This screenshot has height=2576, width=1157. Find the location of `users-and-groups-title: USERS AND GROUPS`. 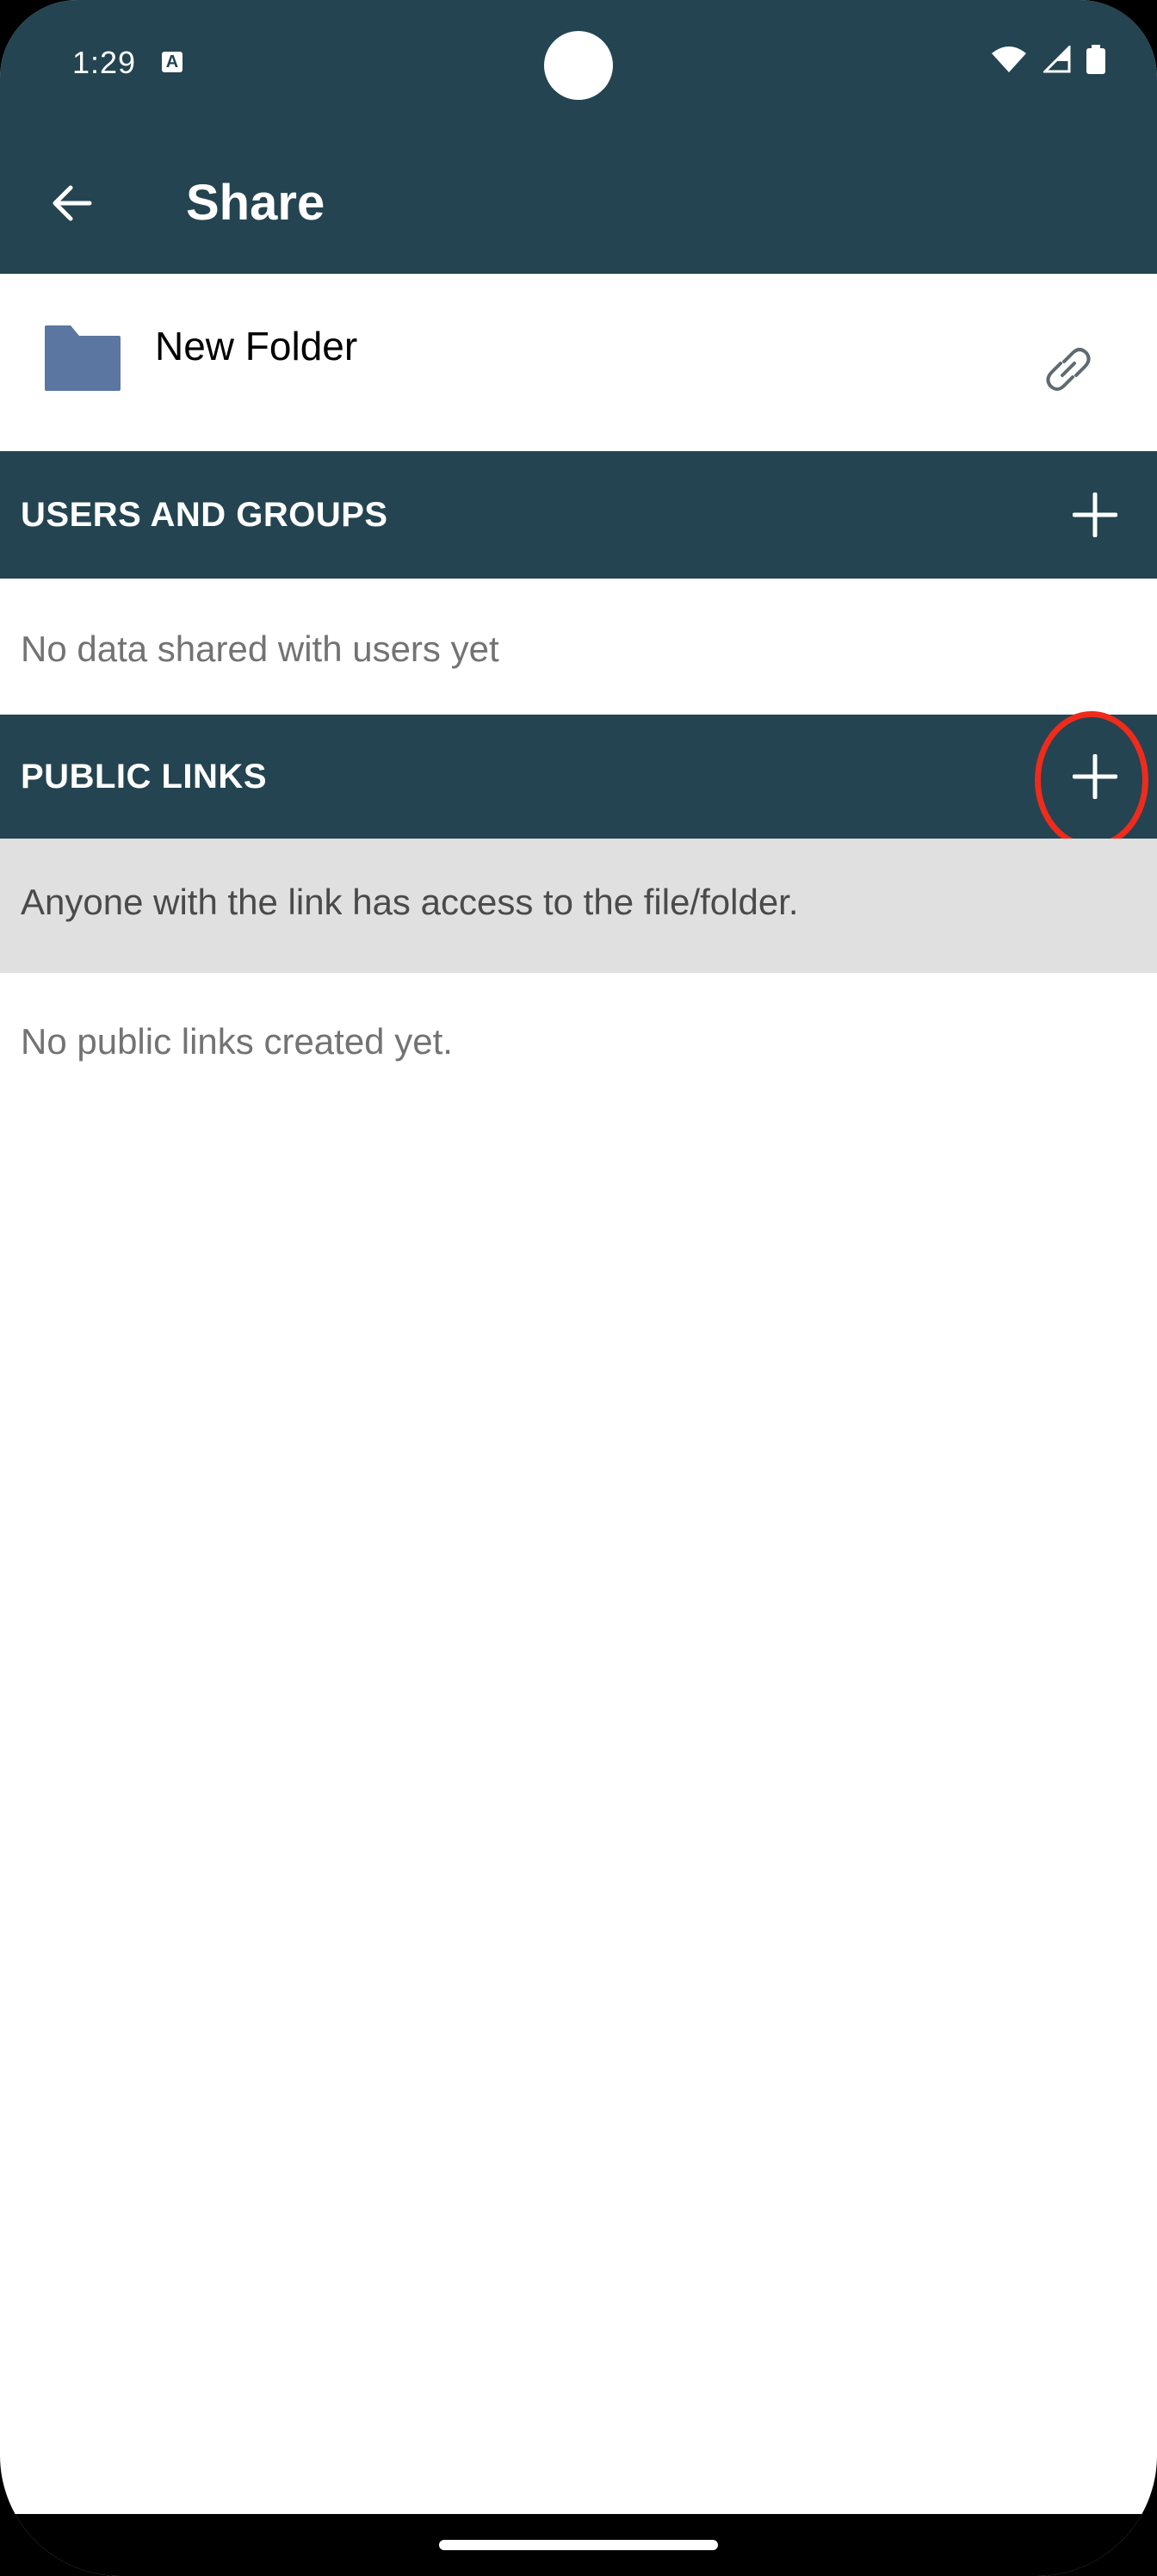

users-and-groups-title: USERS AND GROUPS is located at coordinates (205, 515).